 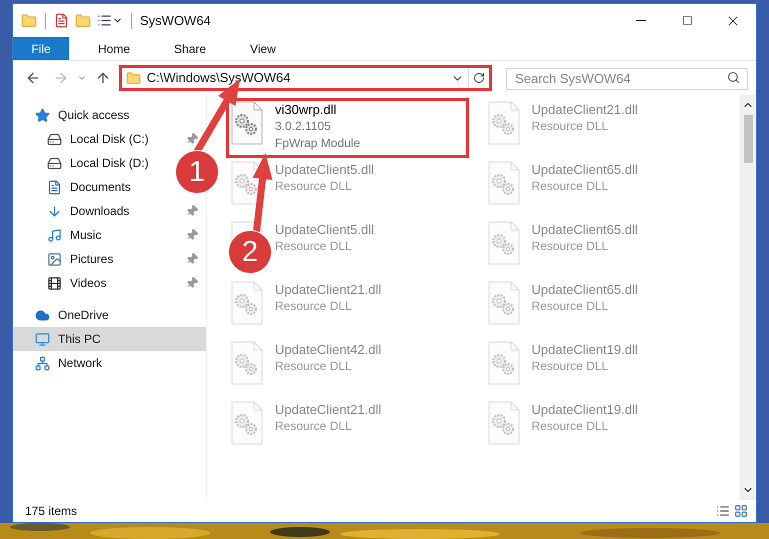 What do you see at coordinates (219, 78) in the screenshot?
I see `address-path: C:\Windows\SysWOW64` at bounding box center [219, 78].